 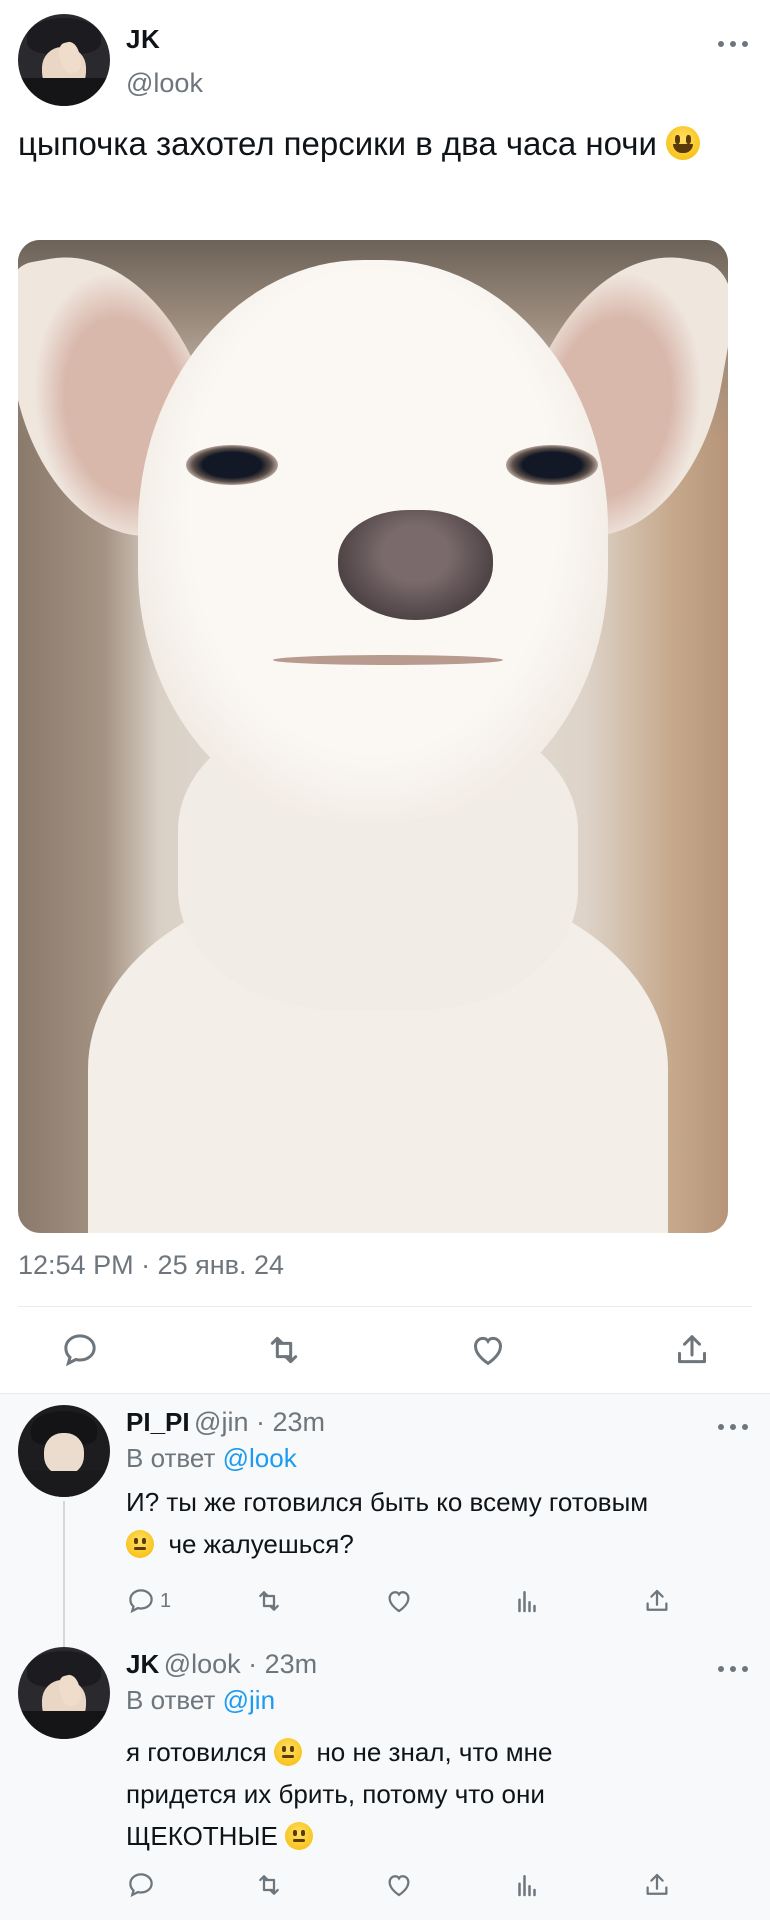 What do you see at coordinates (683, 143) in the screenshot?
I see `grinning-face-emoji-icon` at bounding box center [683, 143].